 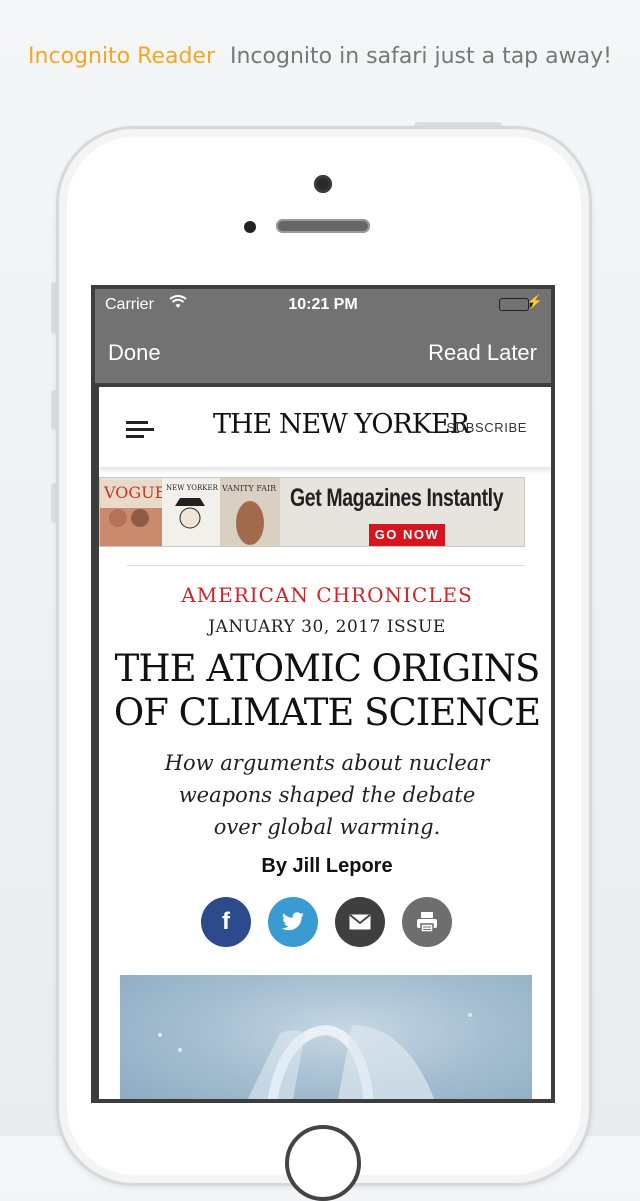 I want to click on site-logo: THE NEW YORKER, so click(x=341, y=424).